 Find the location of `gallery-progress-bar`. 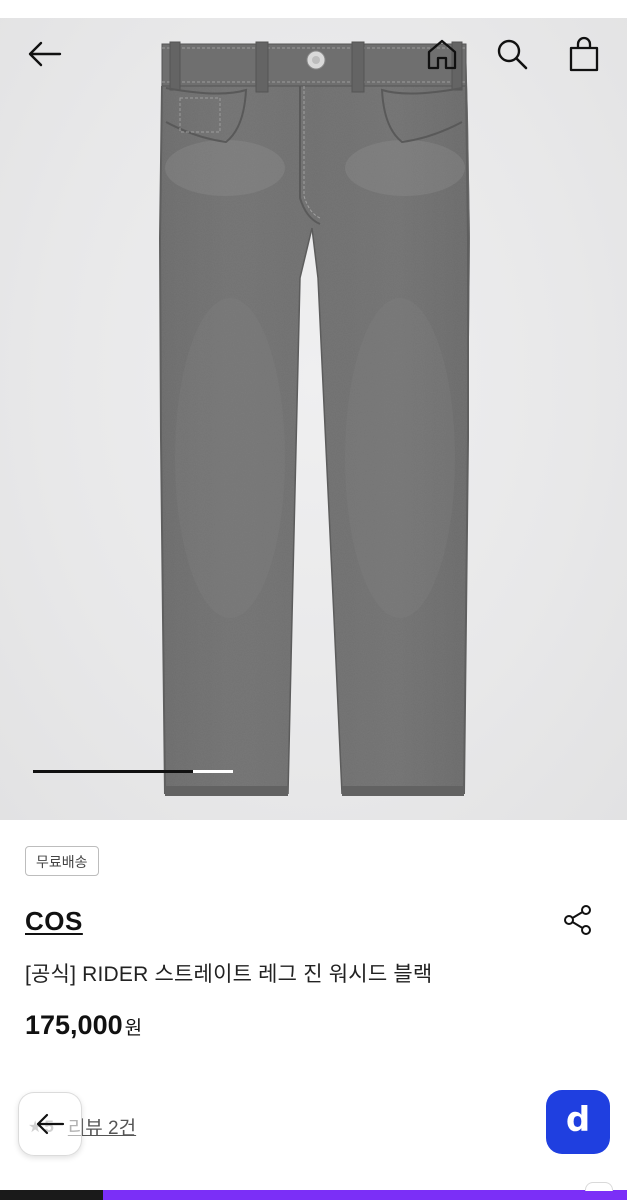

gallery-progress-bar is located at coordinates (133, 771).